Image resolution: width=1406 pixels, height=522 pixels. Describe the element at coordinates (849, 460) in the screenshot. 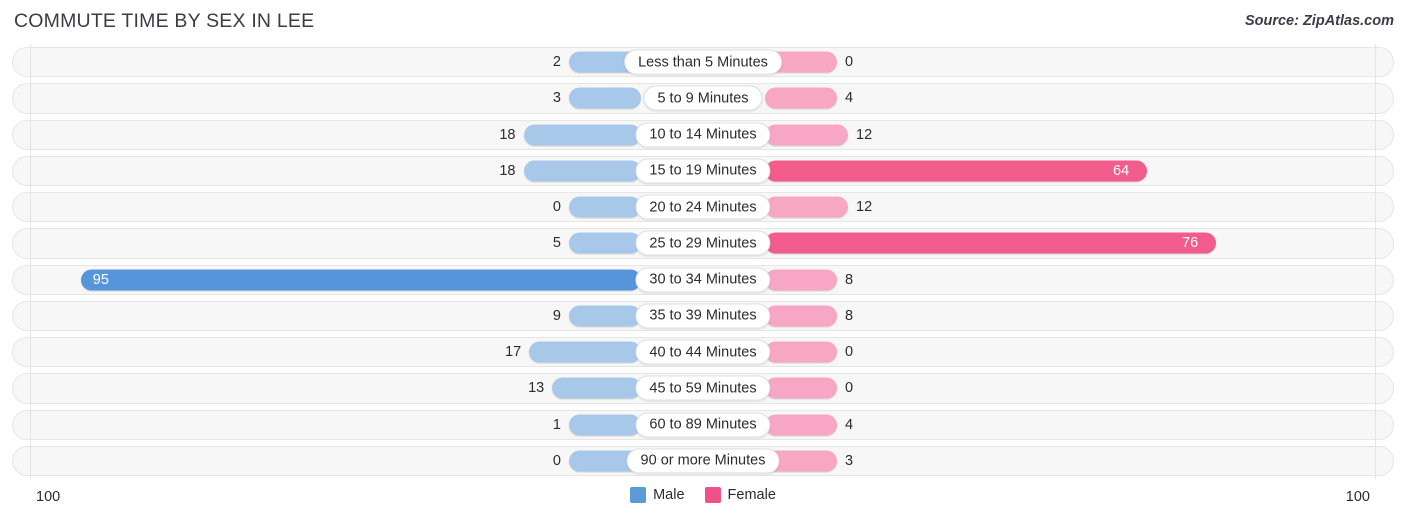

I see `bar-value-female: 3` at that location.